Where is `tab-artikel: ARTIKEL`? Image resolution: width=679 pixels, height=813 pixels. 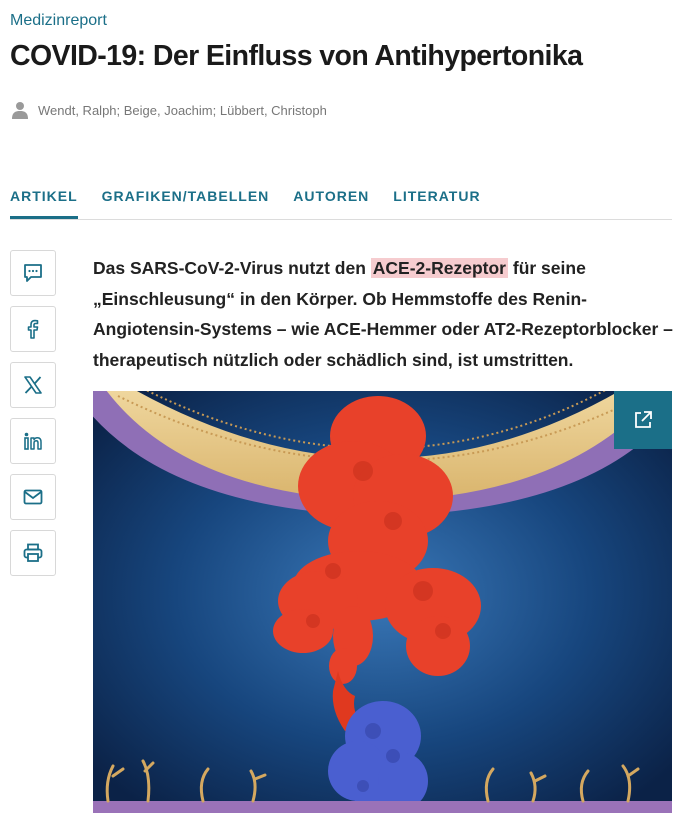 tab-artikel: ARTIKEL is located at coordinates (44, 200).